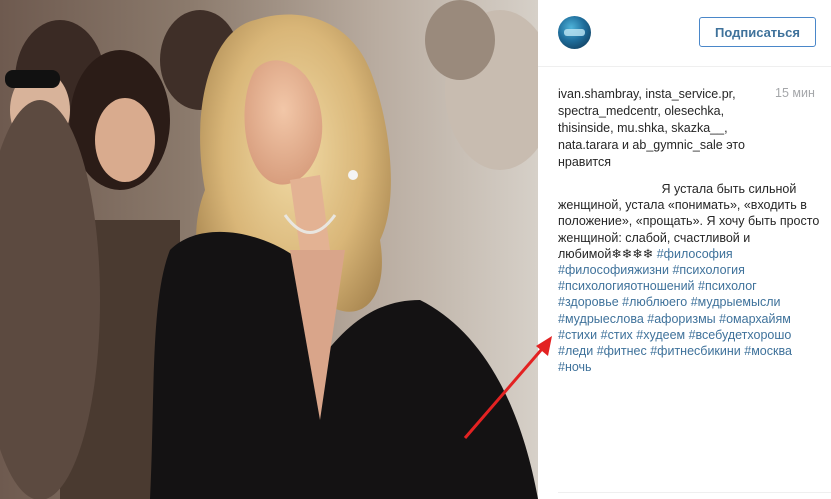  What do you see at coordinates (607, 111) in the screenshot?
I see `liker-username: spectra_medcentr` at bounding box center [607, 111].